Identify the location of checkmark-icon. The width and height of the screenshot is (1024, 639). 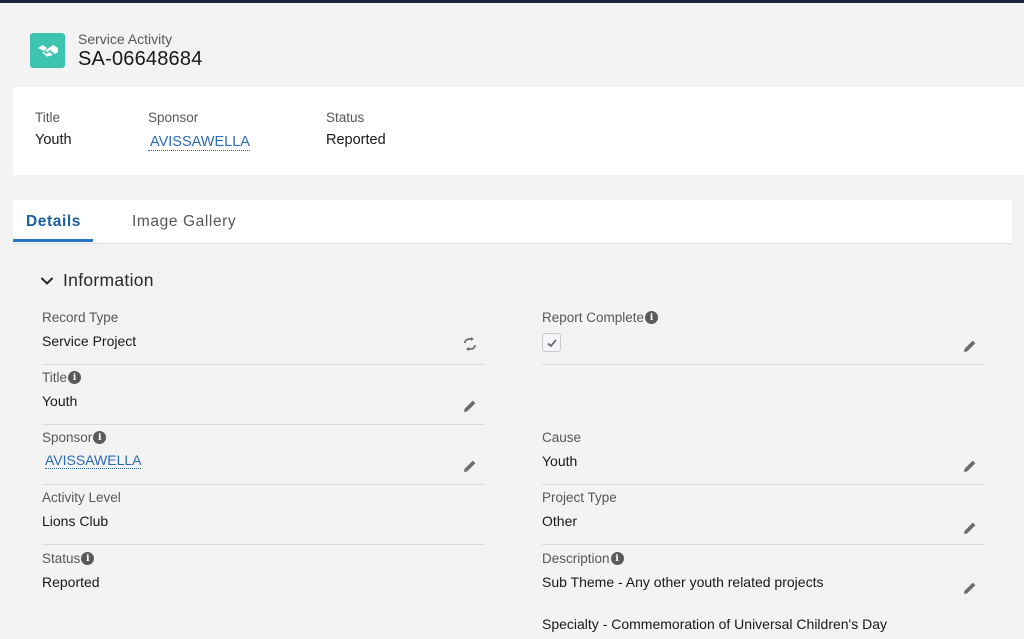
(551, 342).